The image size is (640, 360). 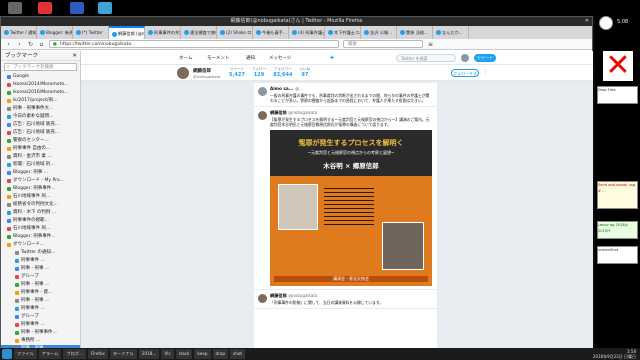 I want to click on profile-avatar, so click(x=183, y=73).